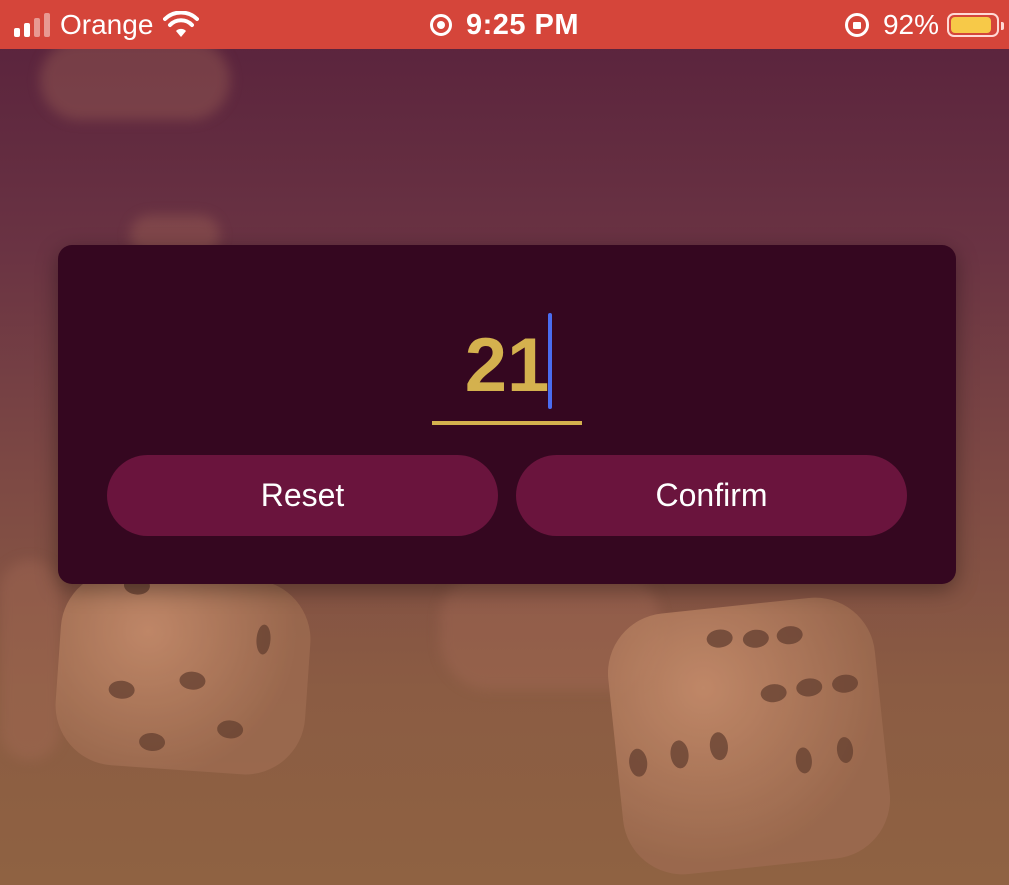  I want to click on status-bar: Orange 9:25 PM 92%, so click(504, 24).